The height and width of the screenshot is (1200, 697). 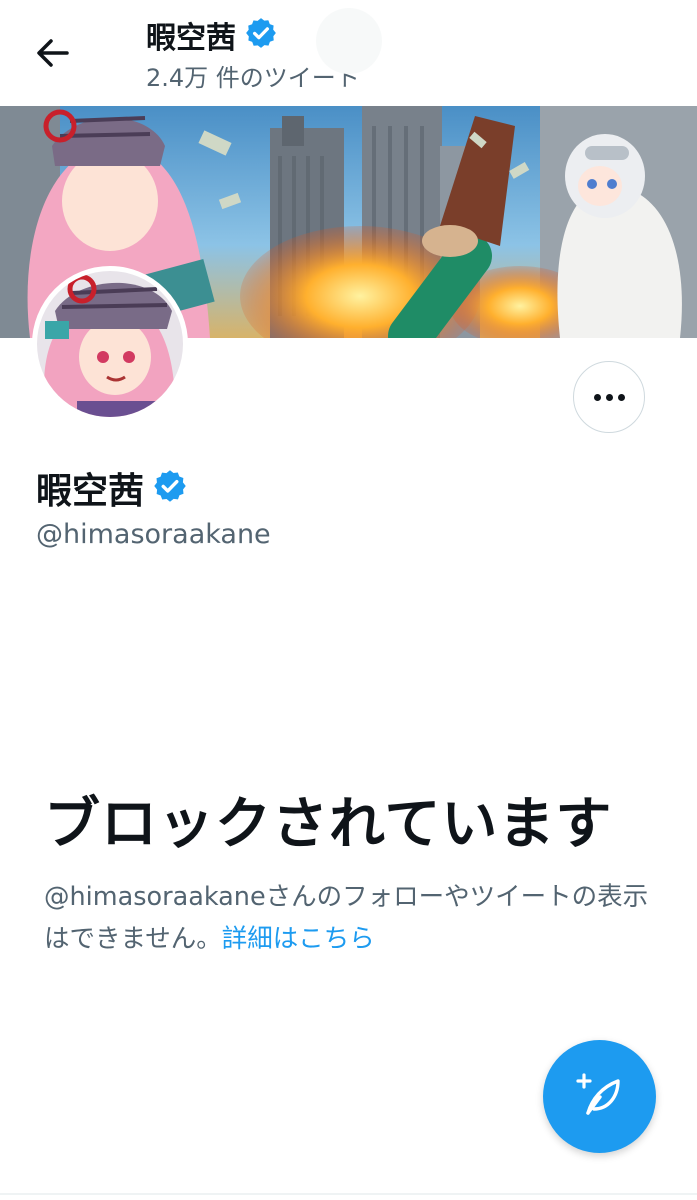 I want to click on profile-handle: @himasoraakane, so click(x=153, y=534).